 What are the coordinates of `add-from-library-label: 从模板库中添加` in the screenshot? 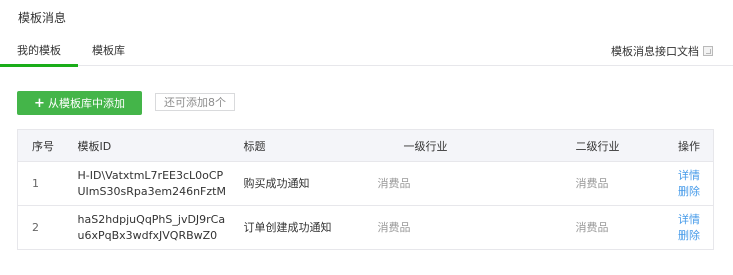 It's located at (86, 103).